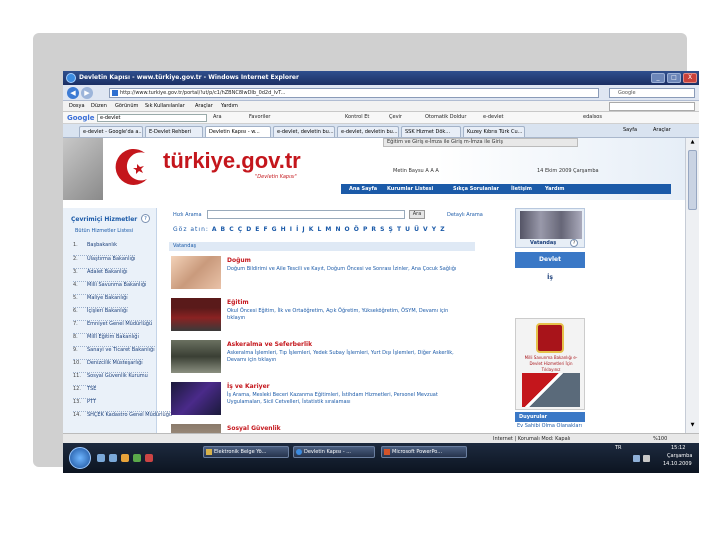  Describe the element at coordinates (80, 458) in the screenshot. I see `start-button-icon` at that location.